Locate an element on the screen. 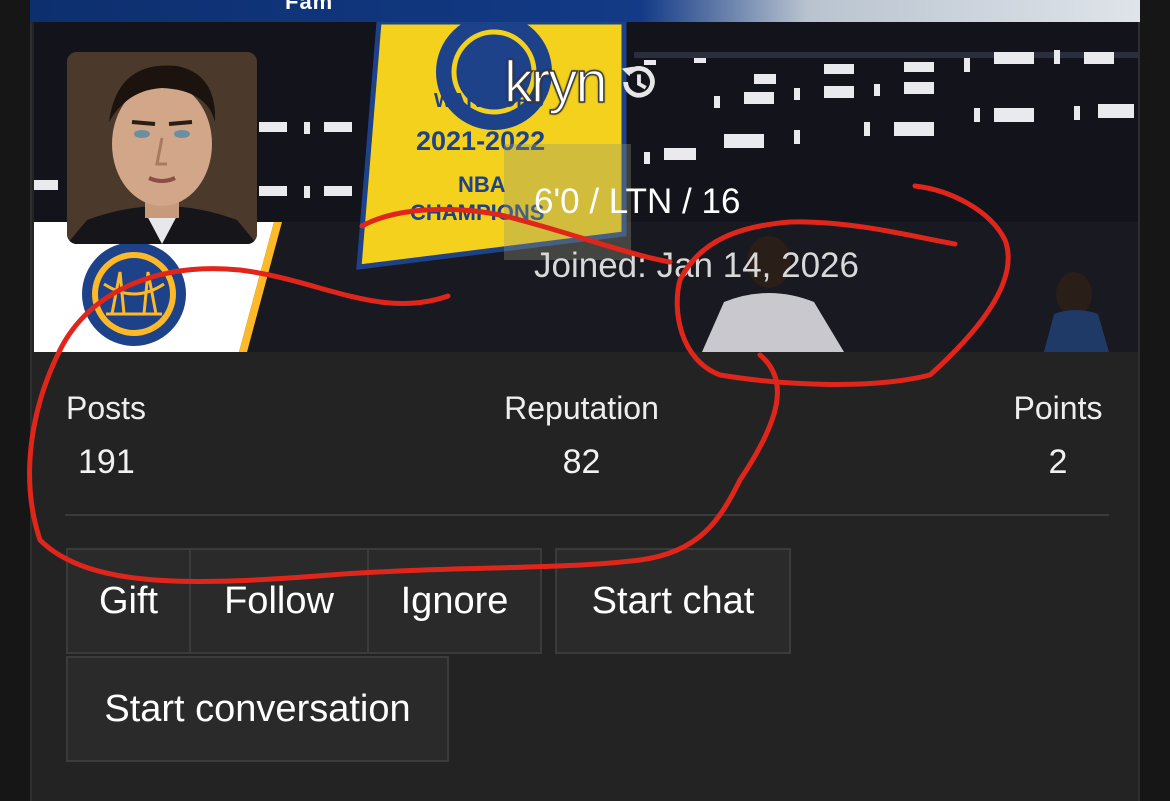 This screenshot has width=1170, height=801. divider is located at coordinates (587, 515).